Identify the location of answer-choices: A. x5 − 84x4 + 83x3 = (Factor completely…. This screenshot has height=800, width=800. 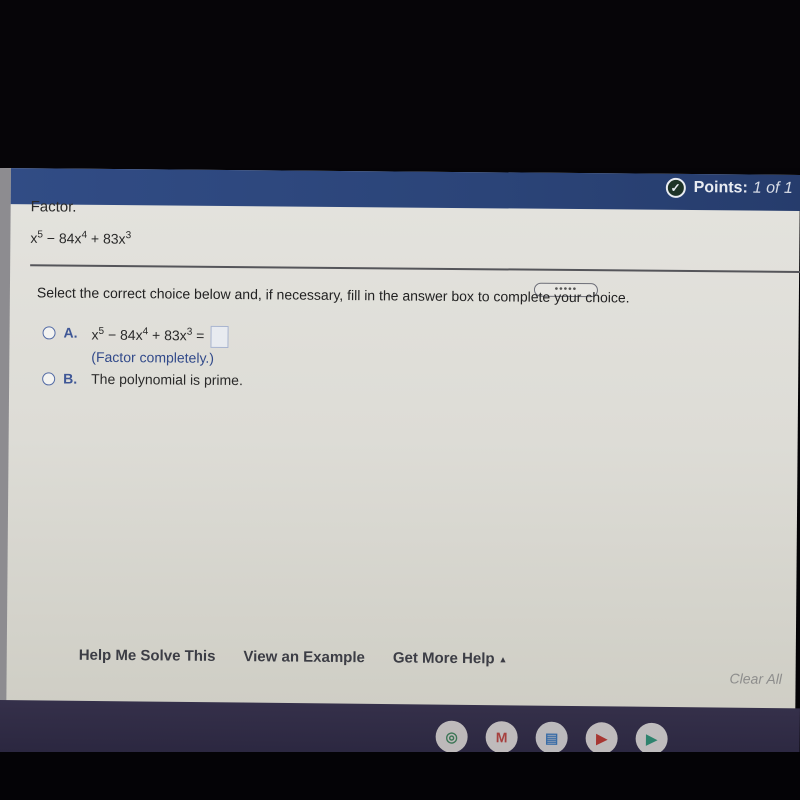
(142, 359).